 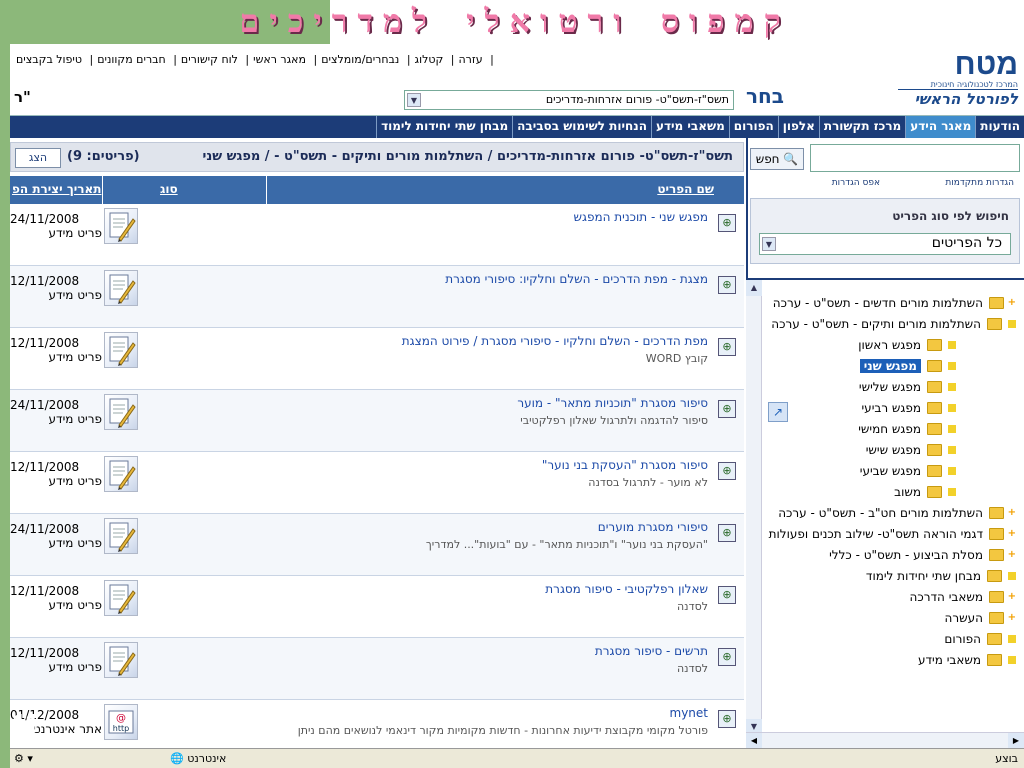 What do you see at coordinates (880, 513) in the screenshot?
I see `tree-node-label: השתלמות מורים חט"ב - תשס"ט - ערכה` at bounding box center [880, 513].